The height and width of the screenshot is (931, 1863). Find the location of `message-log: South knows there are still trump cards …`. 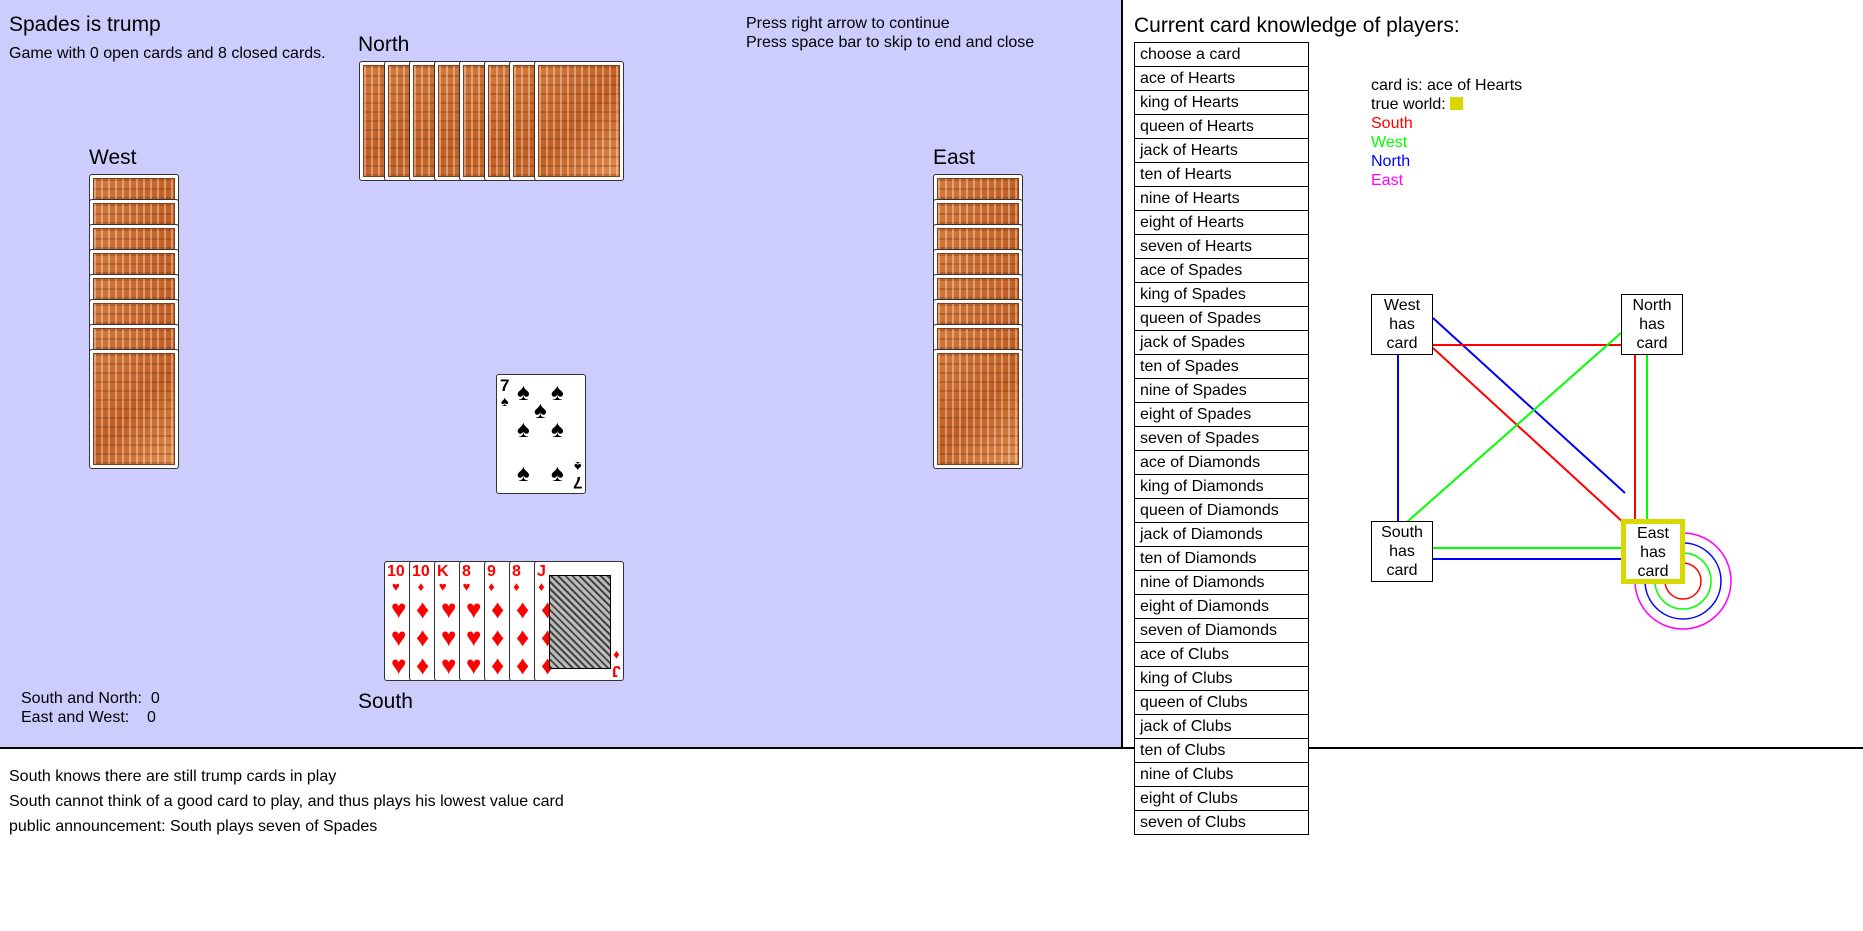

message-log: South knows there are still trump cards … is located at coordinates (286, 801).